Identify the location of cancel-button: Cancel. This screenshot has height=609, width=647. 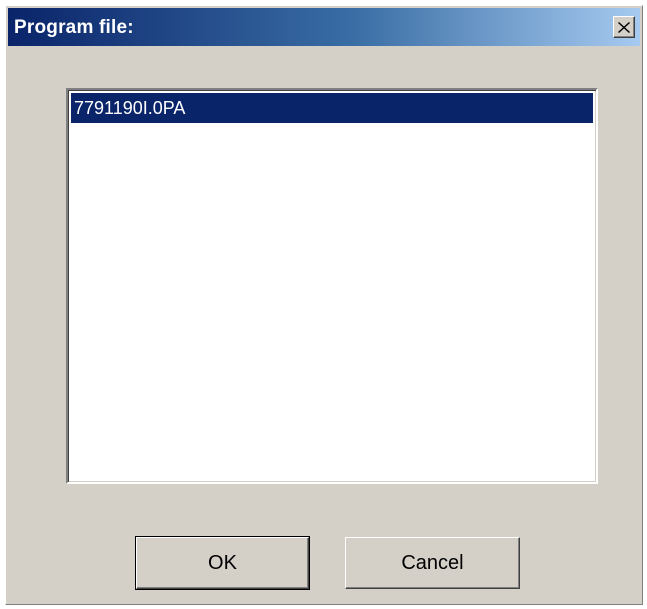
(432, 563).